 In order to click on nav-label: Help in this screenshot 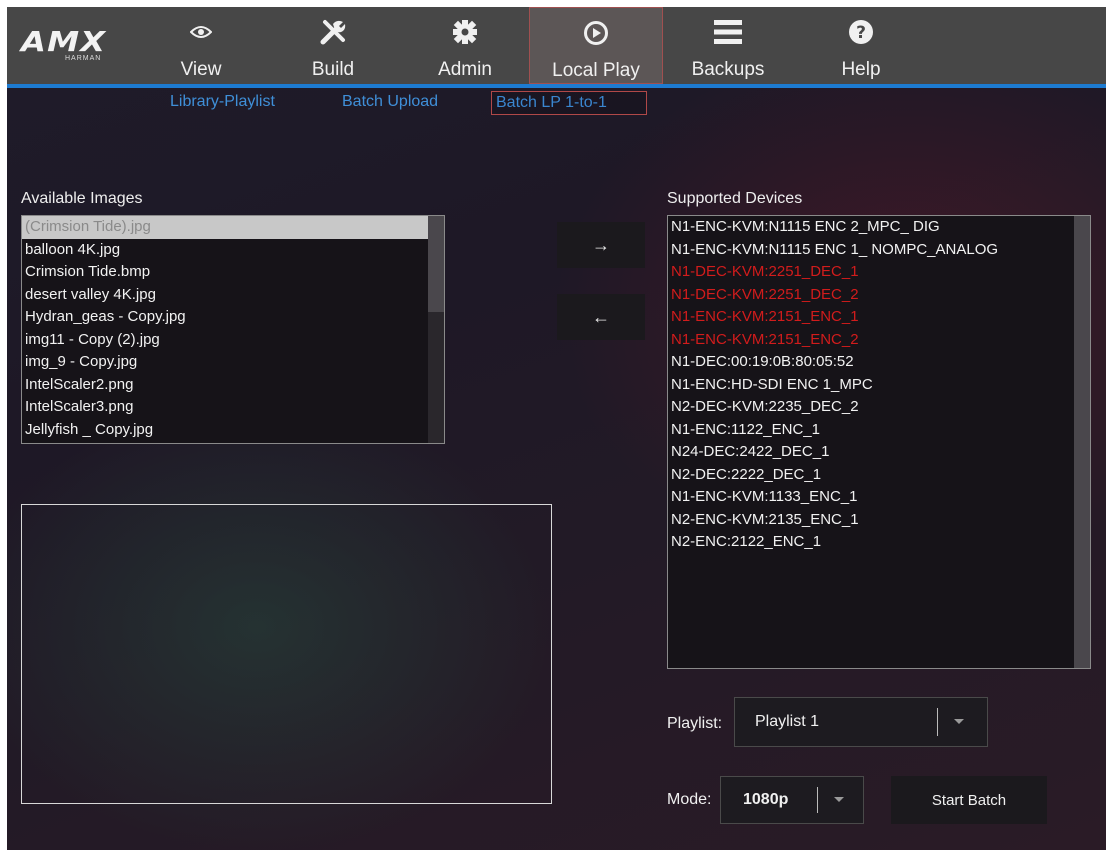, I will do `click(861, 69)`.